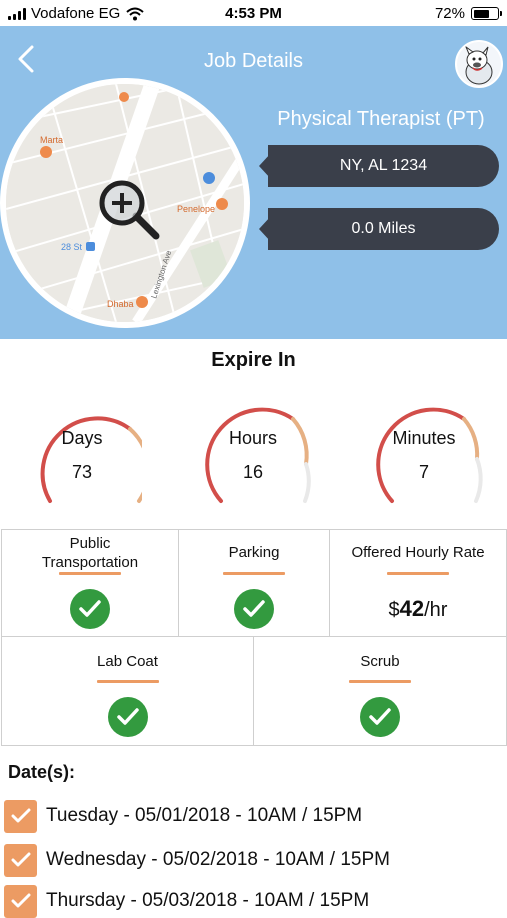 The height and width of the screenshot is (918, 507). I want to click on status-time: 4:53 PM, so click(253, 13).